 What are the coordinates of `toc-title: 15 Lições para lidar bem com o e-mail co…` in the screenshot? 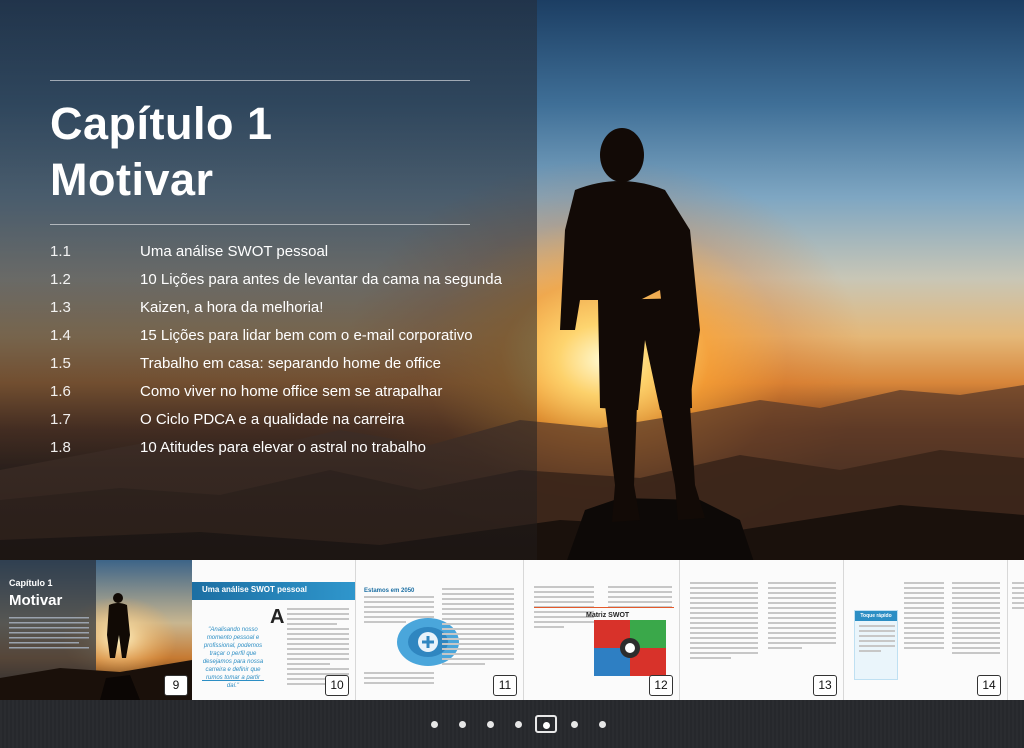 It's located at (306, 335).